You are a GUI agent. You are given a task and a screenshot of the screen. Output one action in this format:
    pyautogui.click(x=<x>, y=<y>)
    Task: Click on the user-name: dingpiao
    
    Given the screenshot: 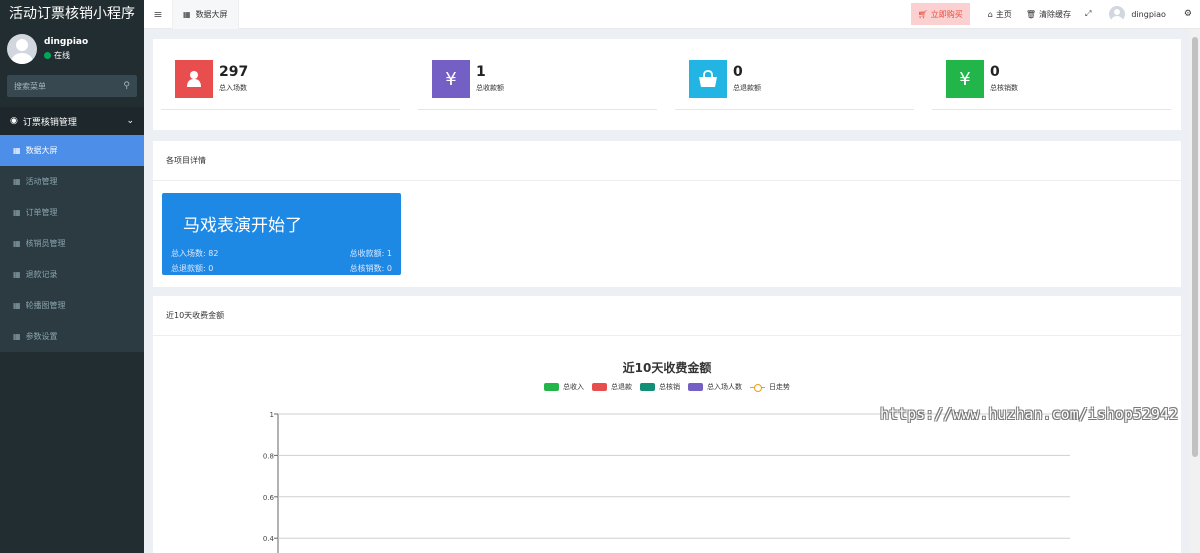 What is the action you would take?
    pyautogui.click(x=66, y=42)
    